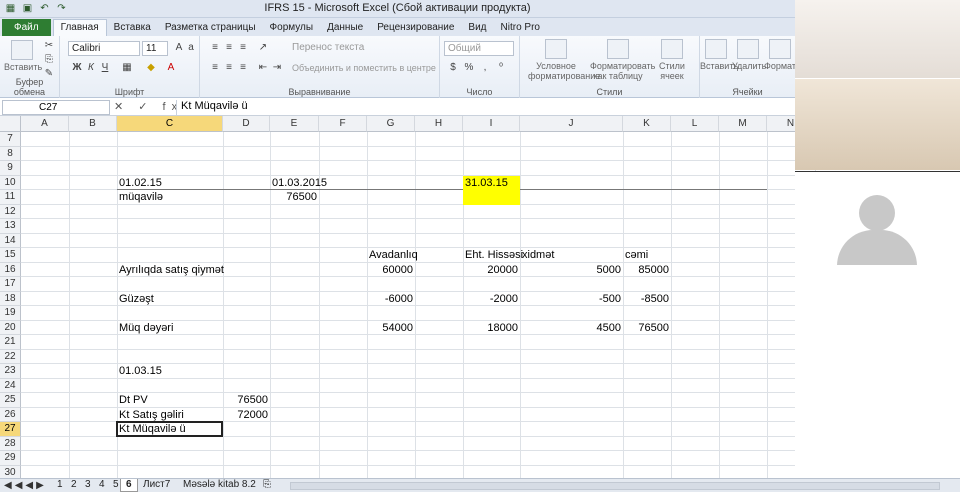 This screenshot has height=492, width=960. Describe the element at coordinates (93, 124) in the screenshot. I see `column-header-b: B` at that location.